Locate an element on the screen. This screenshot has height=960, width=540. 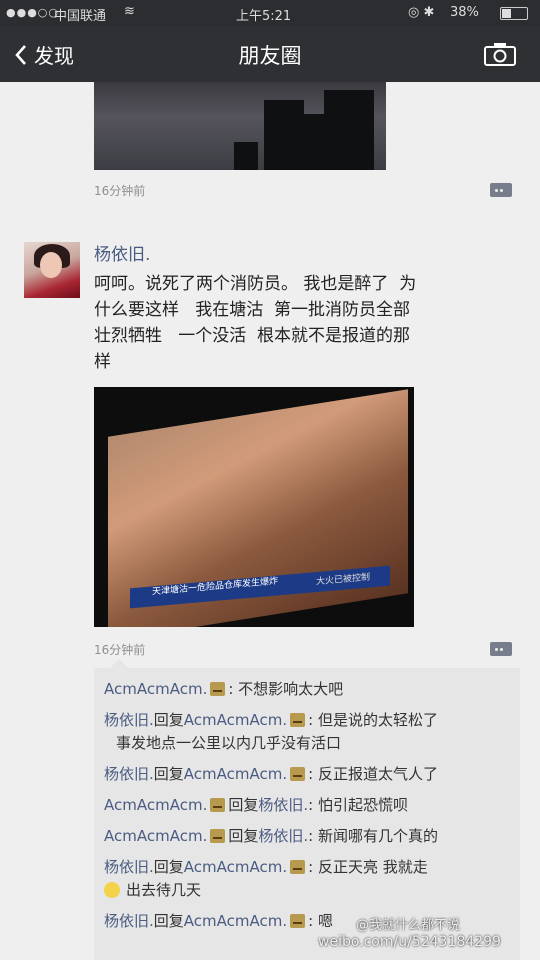
comment-row: AcmAcmAcm. 回复杨依旧.: 新闻哪有几个真的 is located at coordinates (271, 835).